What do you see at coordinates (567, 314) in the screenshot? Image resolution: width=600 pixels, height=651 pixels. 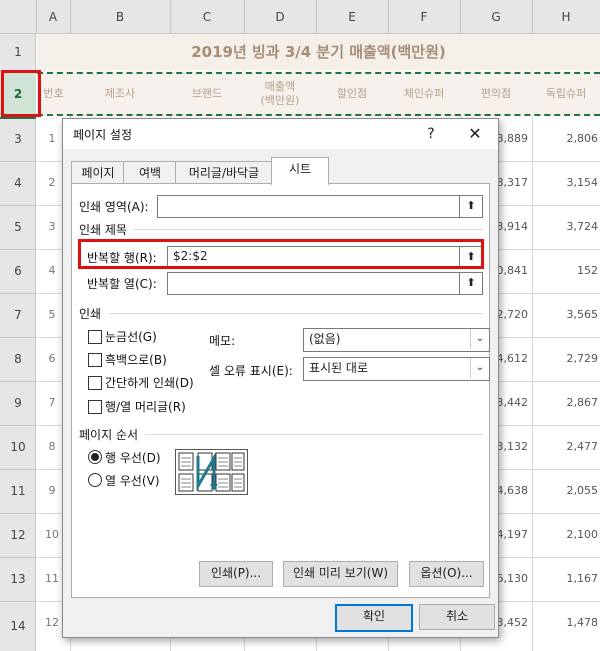 I see `cell-independent-value: 3,565` at bounding box center [567, 314].